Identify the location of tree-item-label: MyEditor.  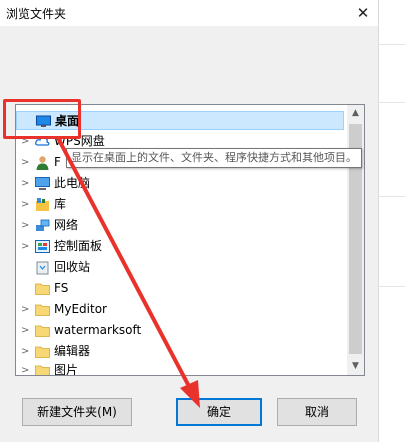
(80, 309).